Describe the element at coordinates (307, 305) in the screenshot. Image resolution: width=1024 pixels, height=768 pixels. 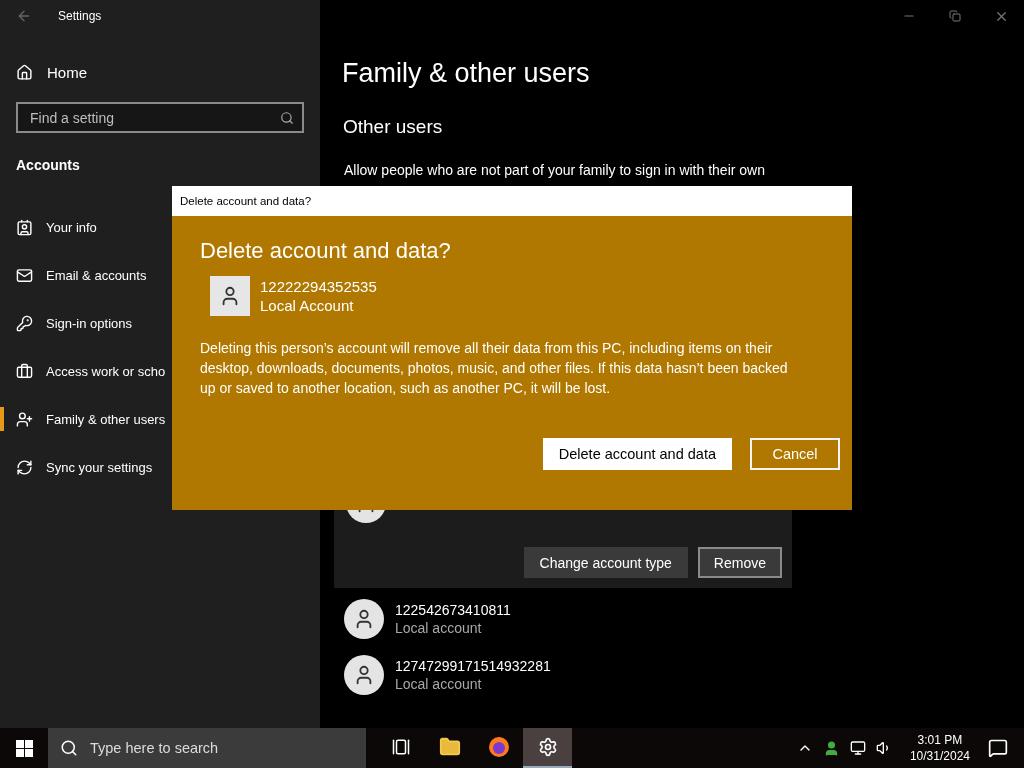
I see `account-type: Local Account` at that location.